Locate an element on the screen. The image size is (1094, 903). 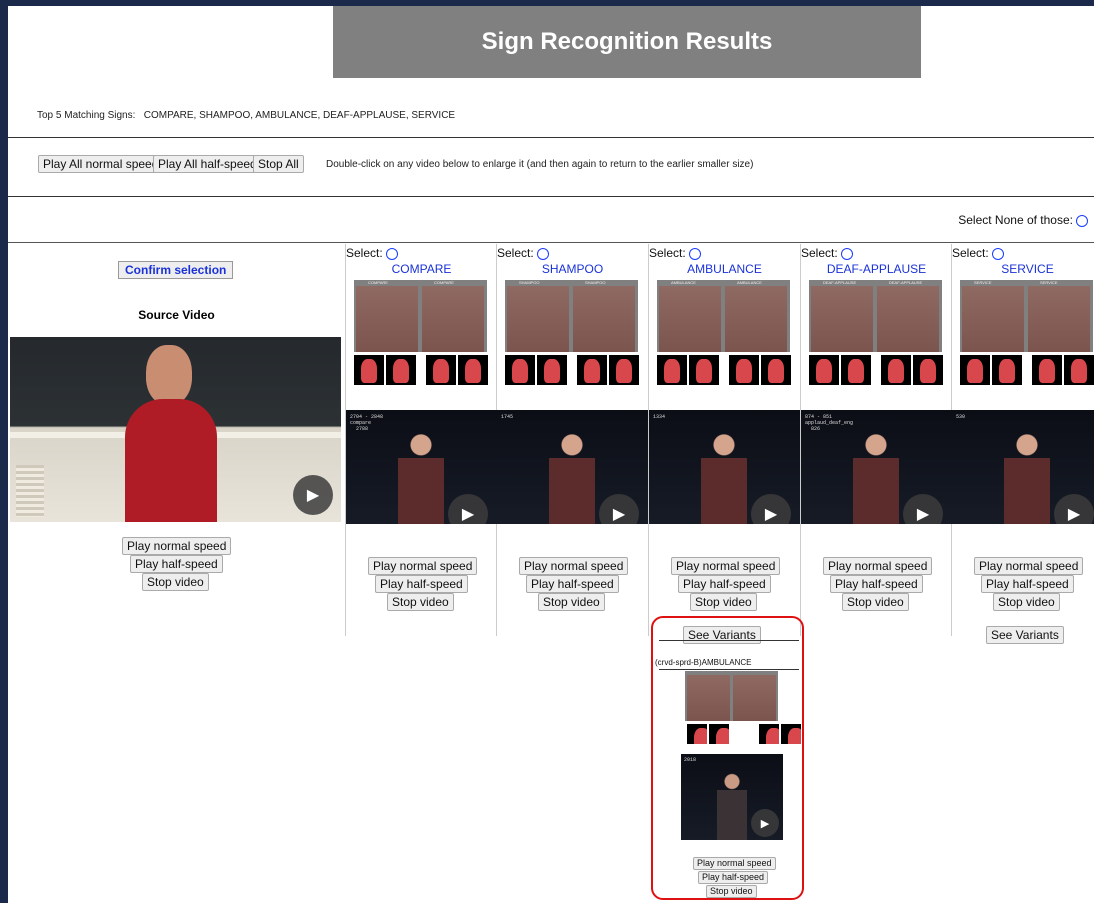
select-shampoo: Select: is located at coordinates (523, 253).